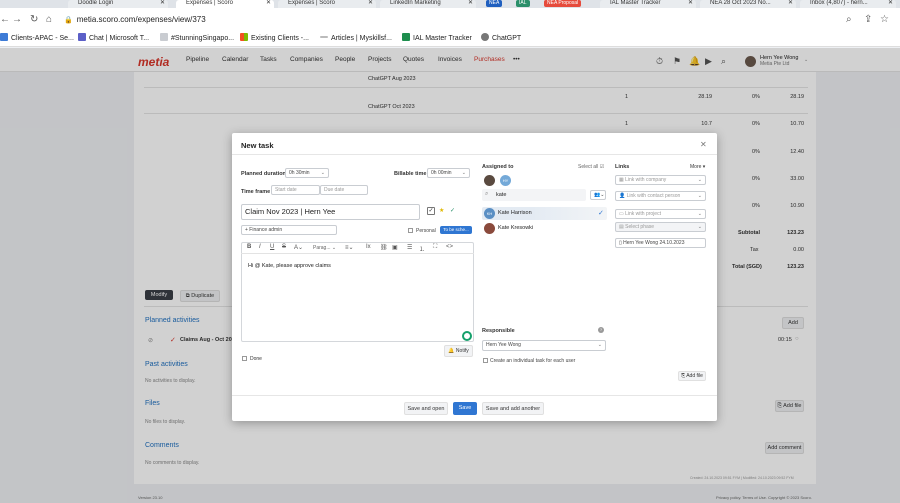 This screenshot has width=900, height=503. Describe the element at coordinates (448, 173) in the screenshot. I see `billable-time-select: 0h 00min ⌄` at that location.